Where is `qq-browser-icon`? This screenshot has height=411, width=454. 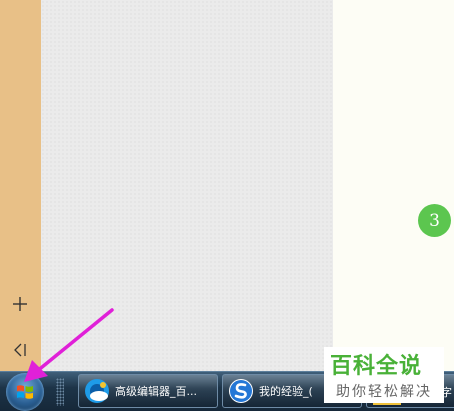
qq-browser-icon is located at coordinates (97, 391).